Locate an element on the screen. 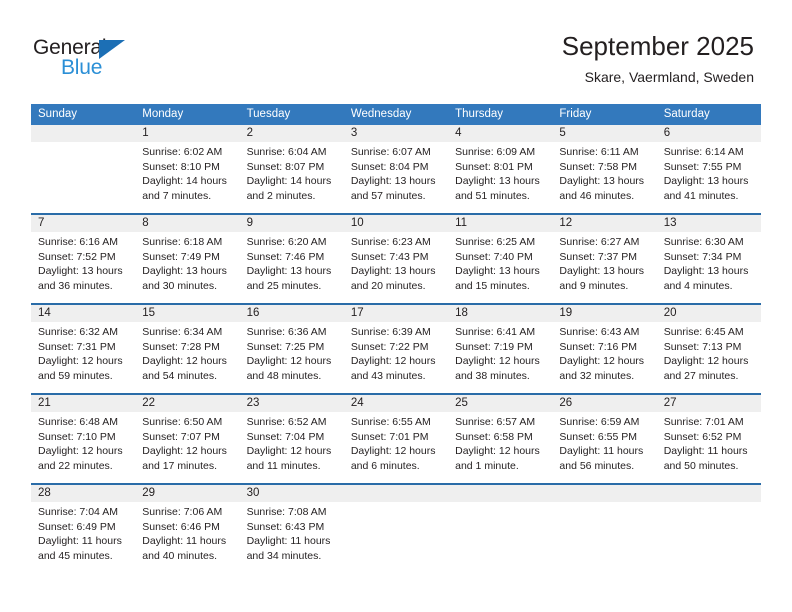 The height and width of the screenshot is (612, 792). sunrise-text: Sunrise: 6:11 AM is located at coordinates (599, 152).